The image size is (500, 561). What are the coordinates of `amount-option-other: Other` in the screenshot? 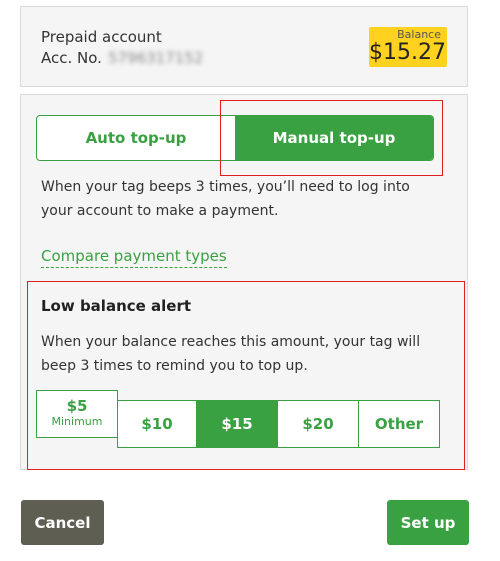 It's located at (399, 424).